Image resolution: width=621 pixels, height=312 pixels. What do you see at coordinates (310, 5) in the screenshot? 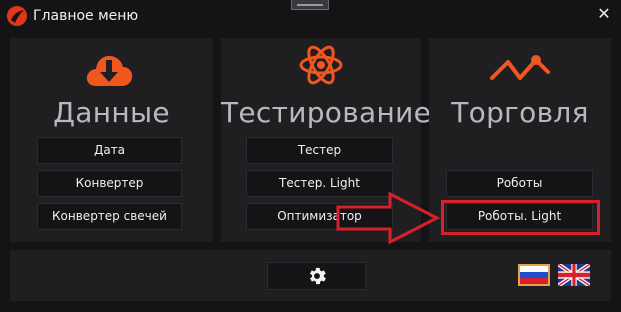
I see `window-drag-handle` at bounding box center [310, 5].